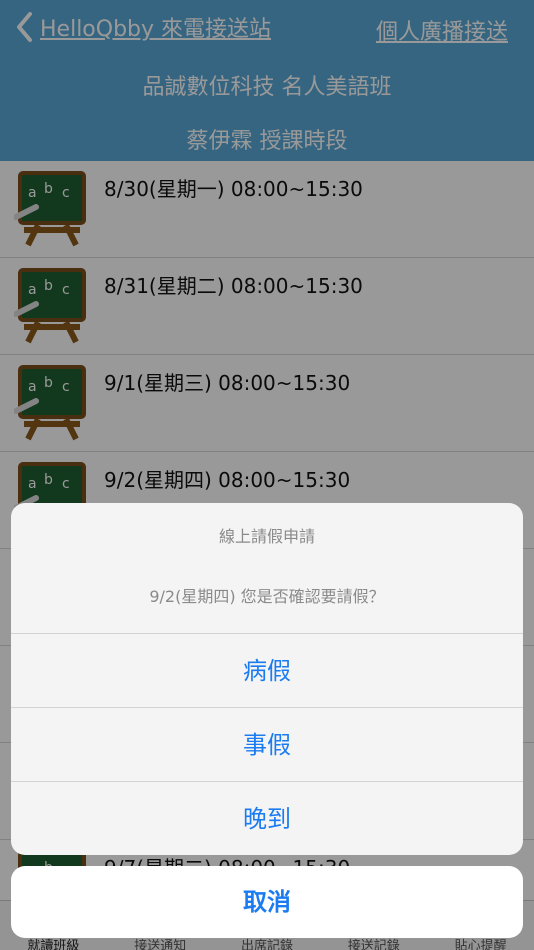 This screenshot has width=534, height=950. I want to click on cancel-button: 取消, so click(267, 902).